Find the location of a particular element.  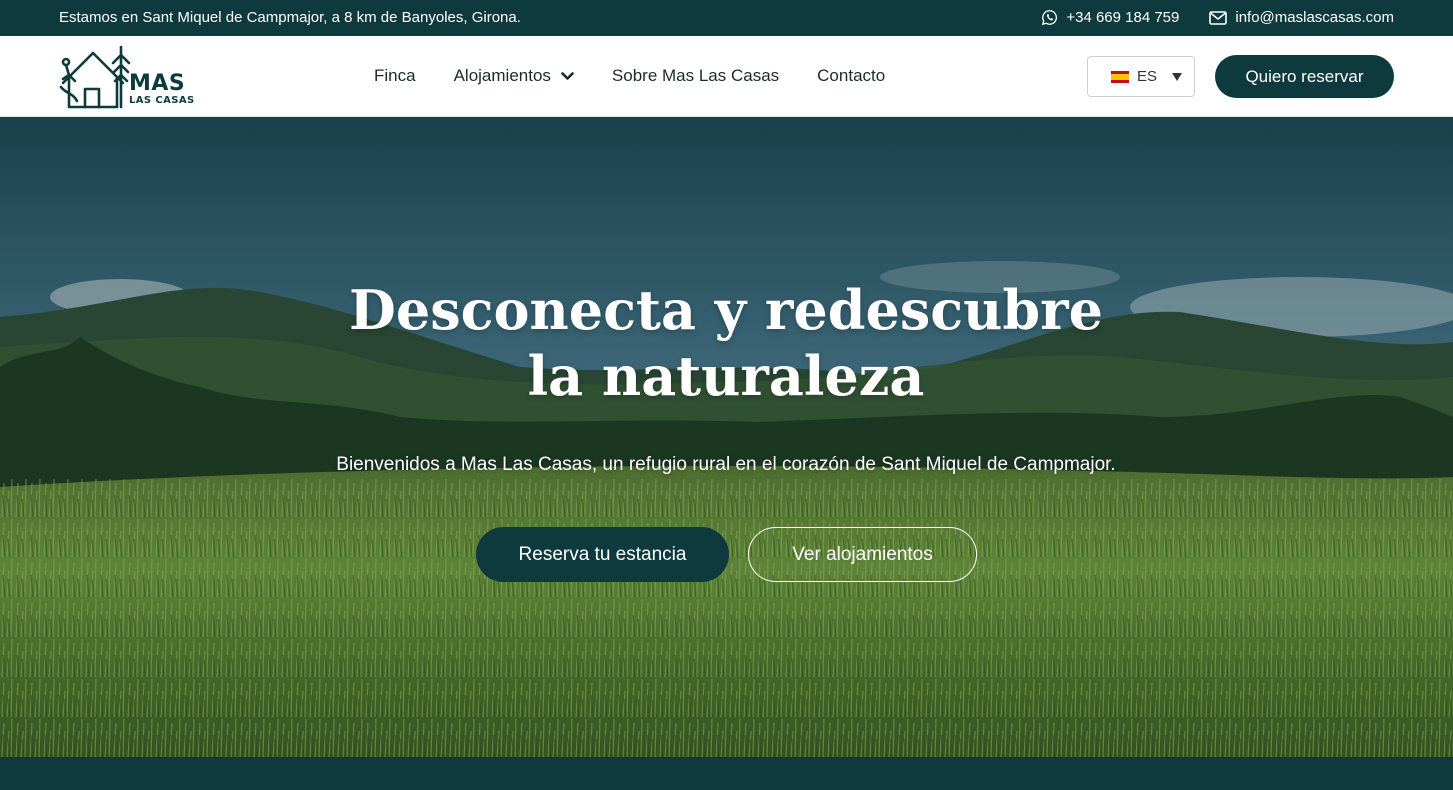

nav-item-contacto: Contacto is located at coordinates (851, 76).